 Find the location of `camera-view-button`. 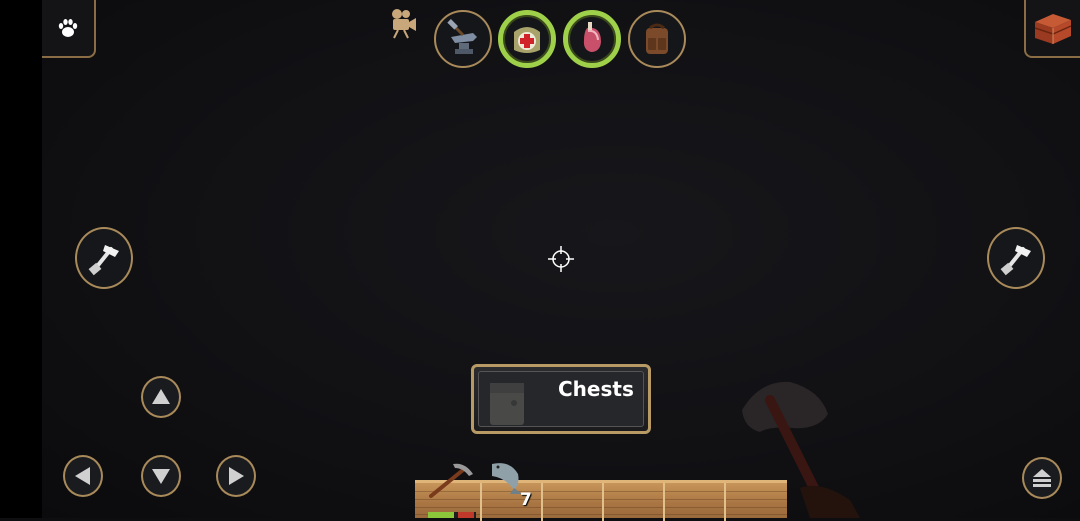

camera-view-button is located at coordinates (402, 23).